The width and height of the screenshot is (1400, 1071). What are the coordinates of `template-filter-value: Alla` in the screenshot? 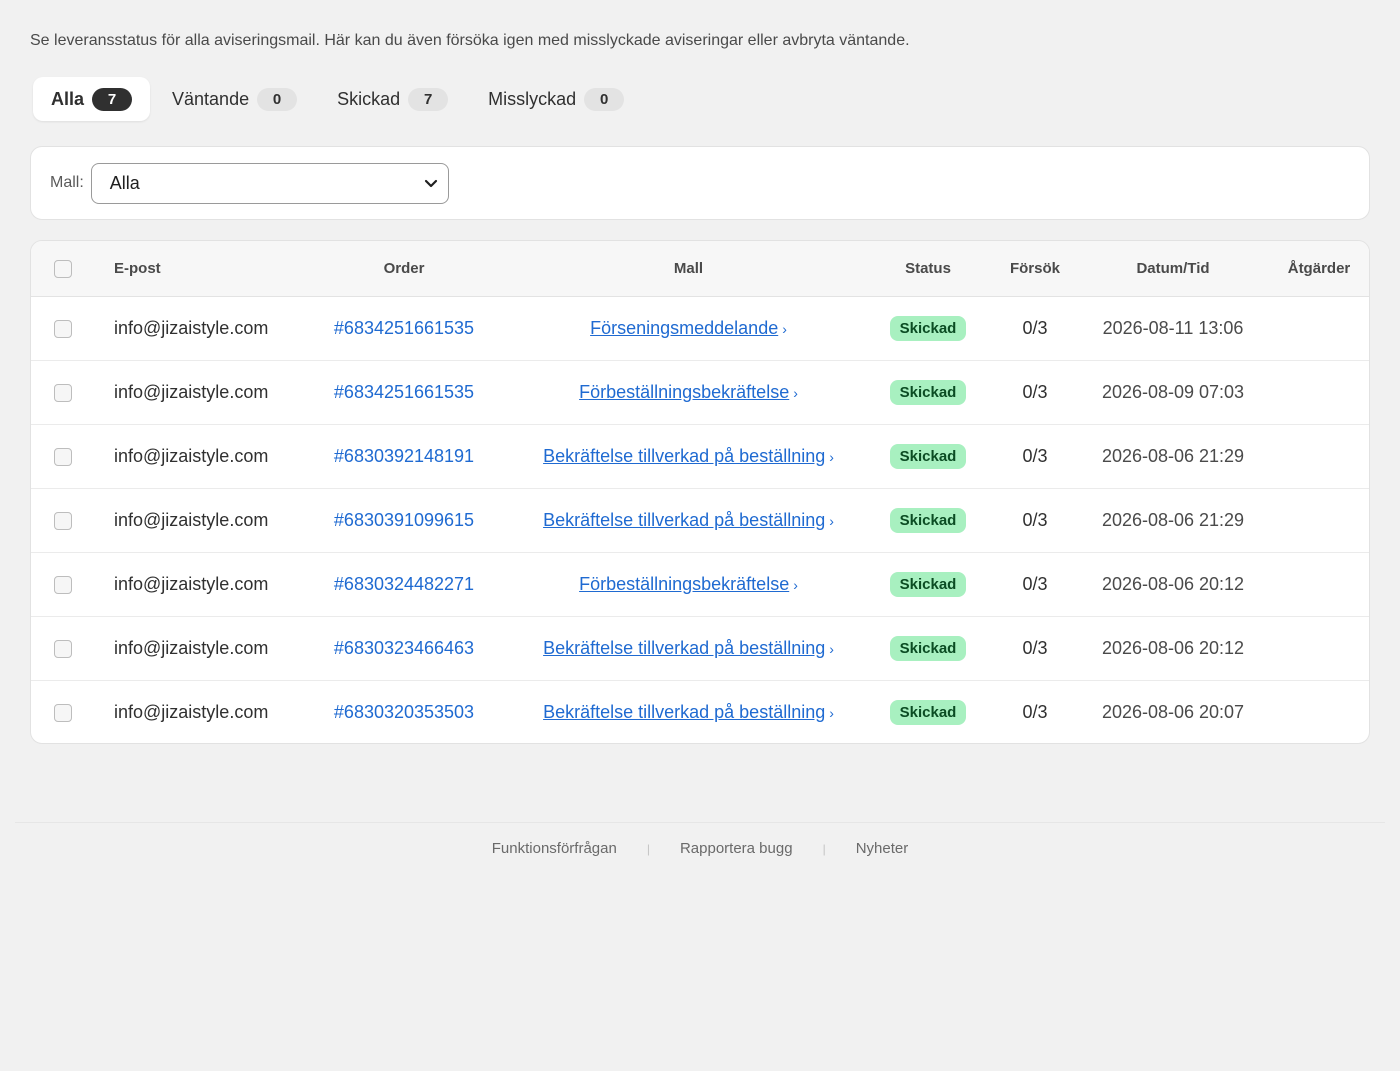 It's located at (124, 182).